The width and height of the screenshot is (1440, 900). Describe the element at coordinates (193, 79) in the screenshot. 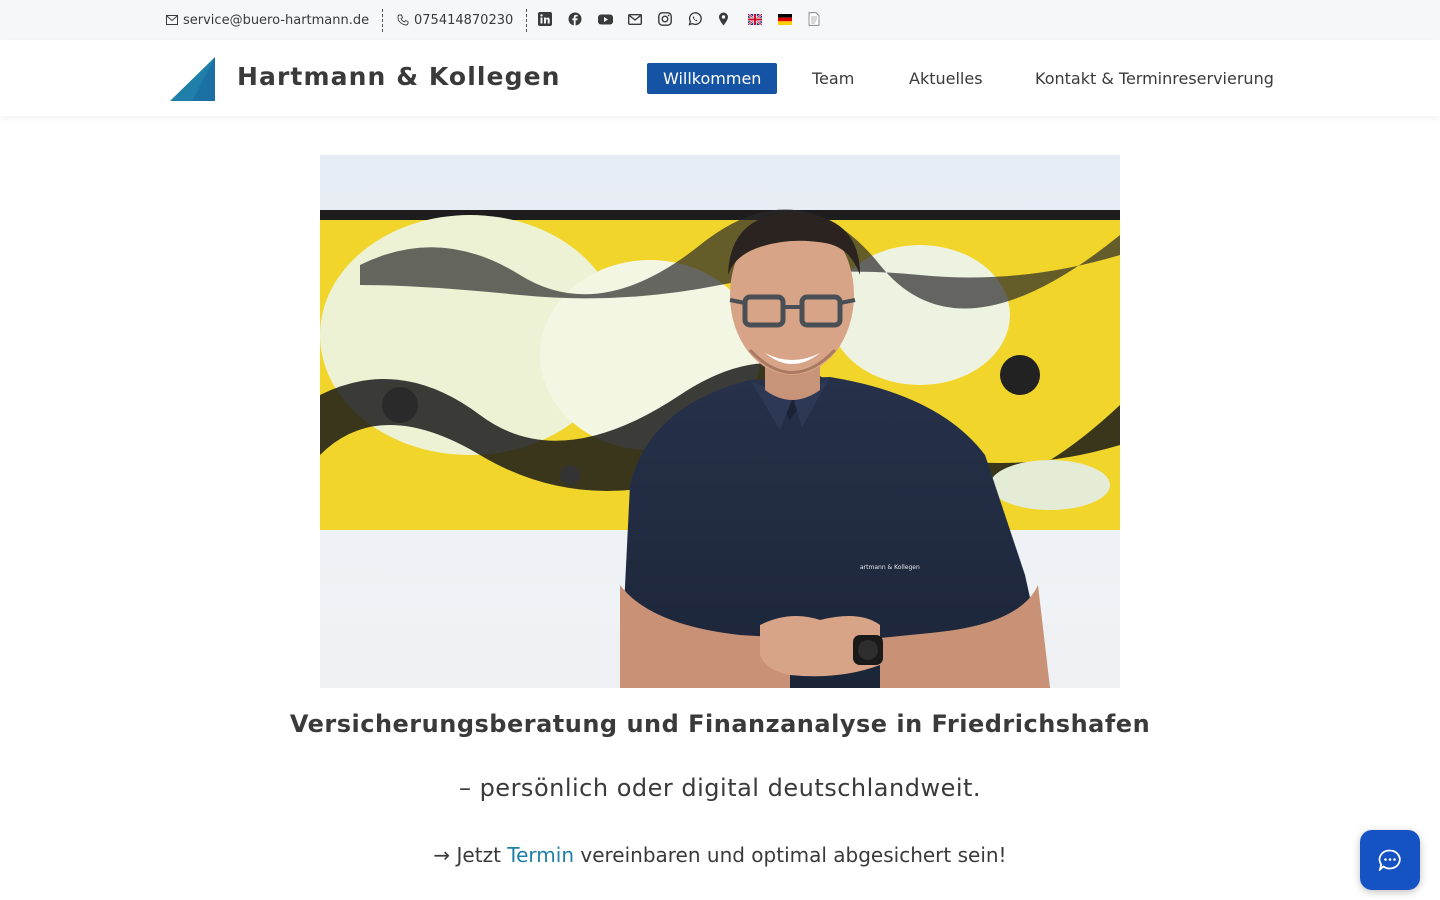

I see `company-logo` at that location.